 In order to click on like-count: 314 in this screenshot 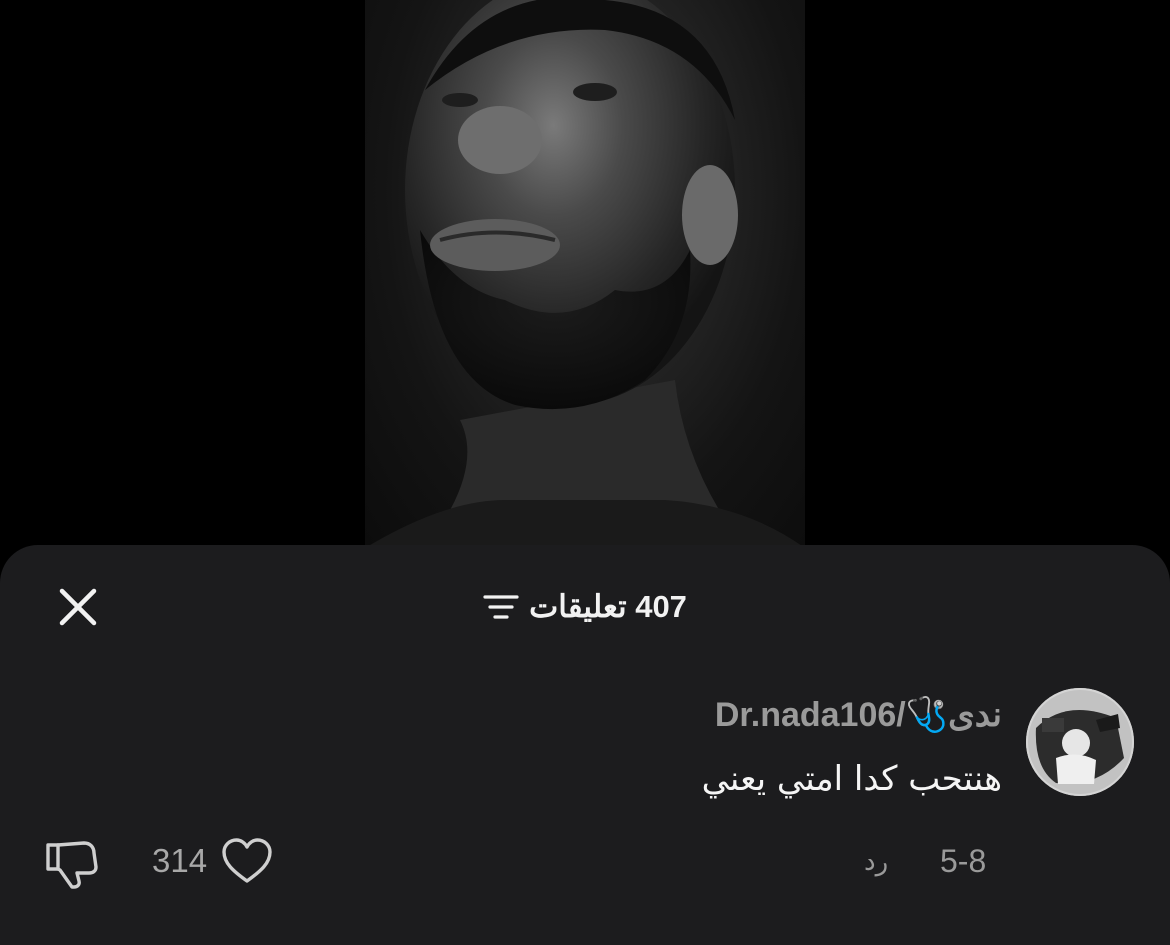, I will do `click(180, 860)`.